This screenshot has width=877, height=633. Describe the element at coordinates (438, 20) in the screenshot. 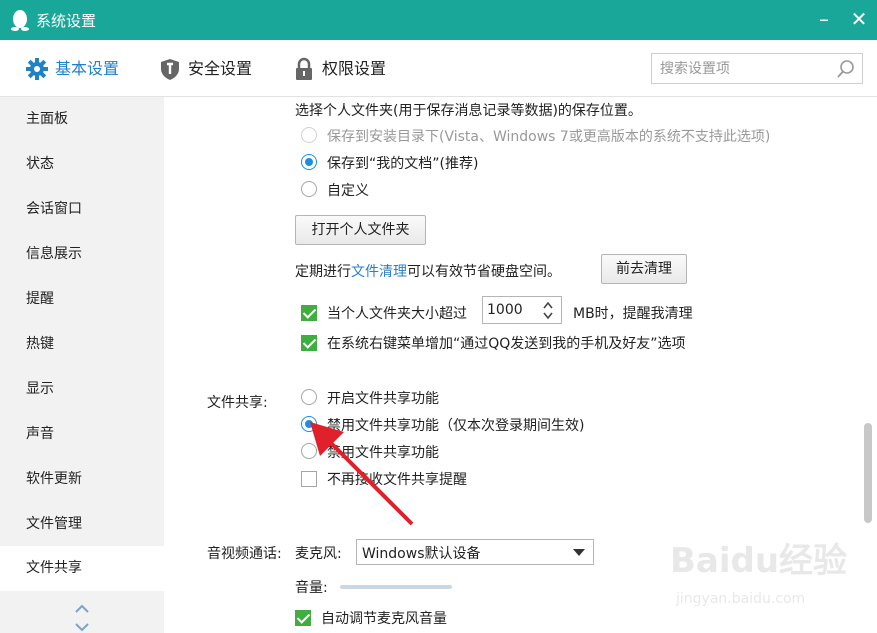

I see `title-bar: 系统设置 – ✕` at that location.